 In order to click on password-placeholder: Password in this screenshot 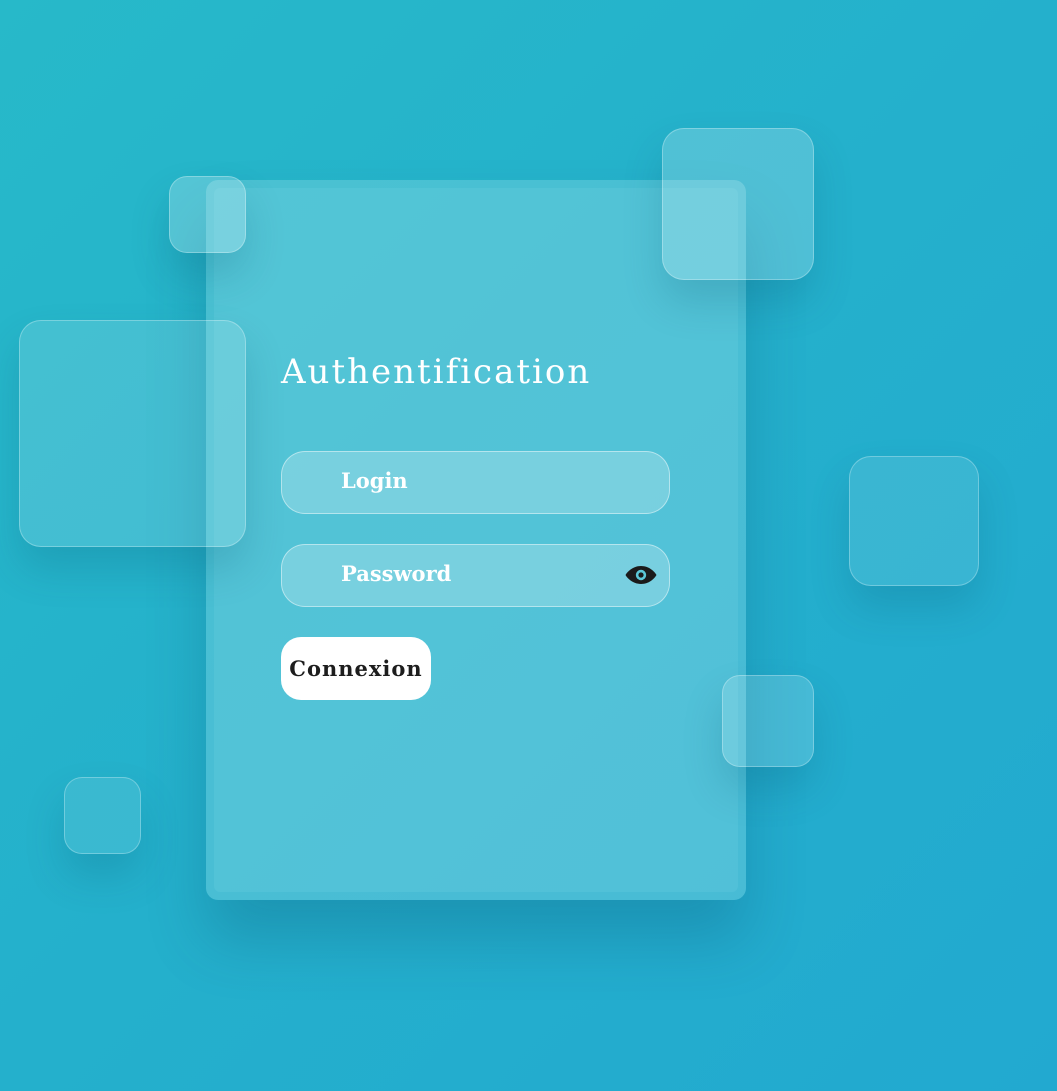, I will do `click(396, 573)`.